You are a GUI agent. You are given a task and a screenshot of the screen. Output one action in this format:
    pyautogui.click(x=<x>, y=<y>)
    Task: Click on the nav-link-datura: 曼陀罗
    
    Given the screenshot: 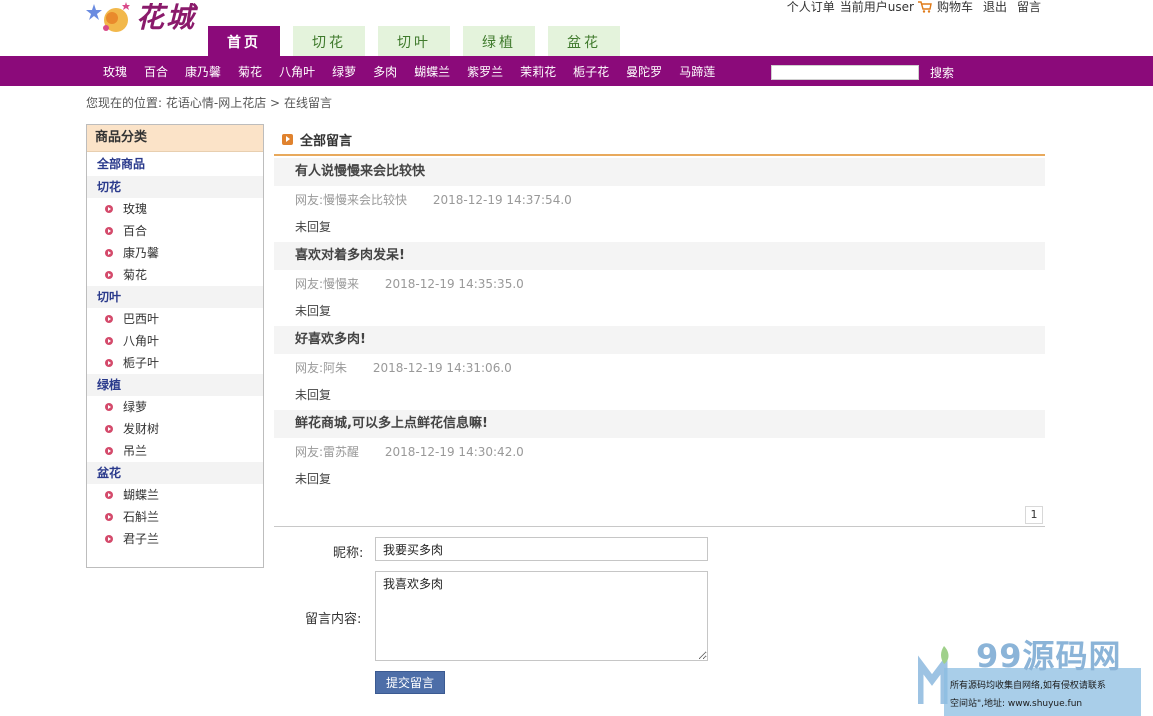 What is the action you would take?
    pyautogui.click(x=644, y=71)
    